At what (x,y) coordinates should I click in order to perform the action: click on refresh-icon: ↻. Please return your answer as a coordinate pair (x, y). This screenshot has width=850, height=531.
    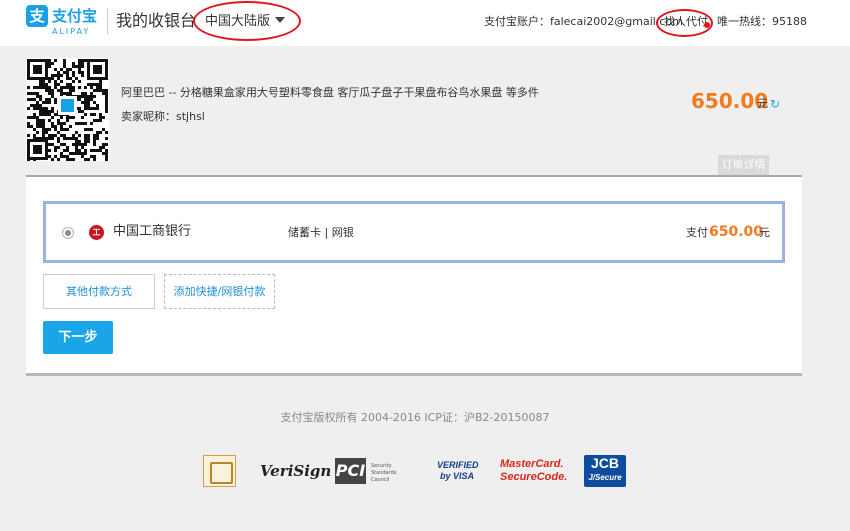
    Looking at the image, I should click on (775, 104).